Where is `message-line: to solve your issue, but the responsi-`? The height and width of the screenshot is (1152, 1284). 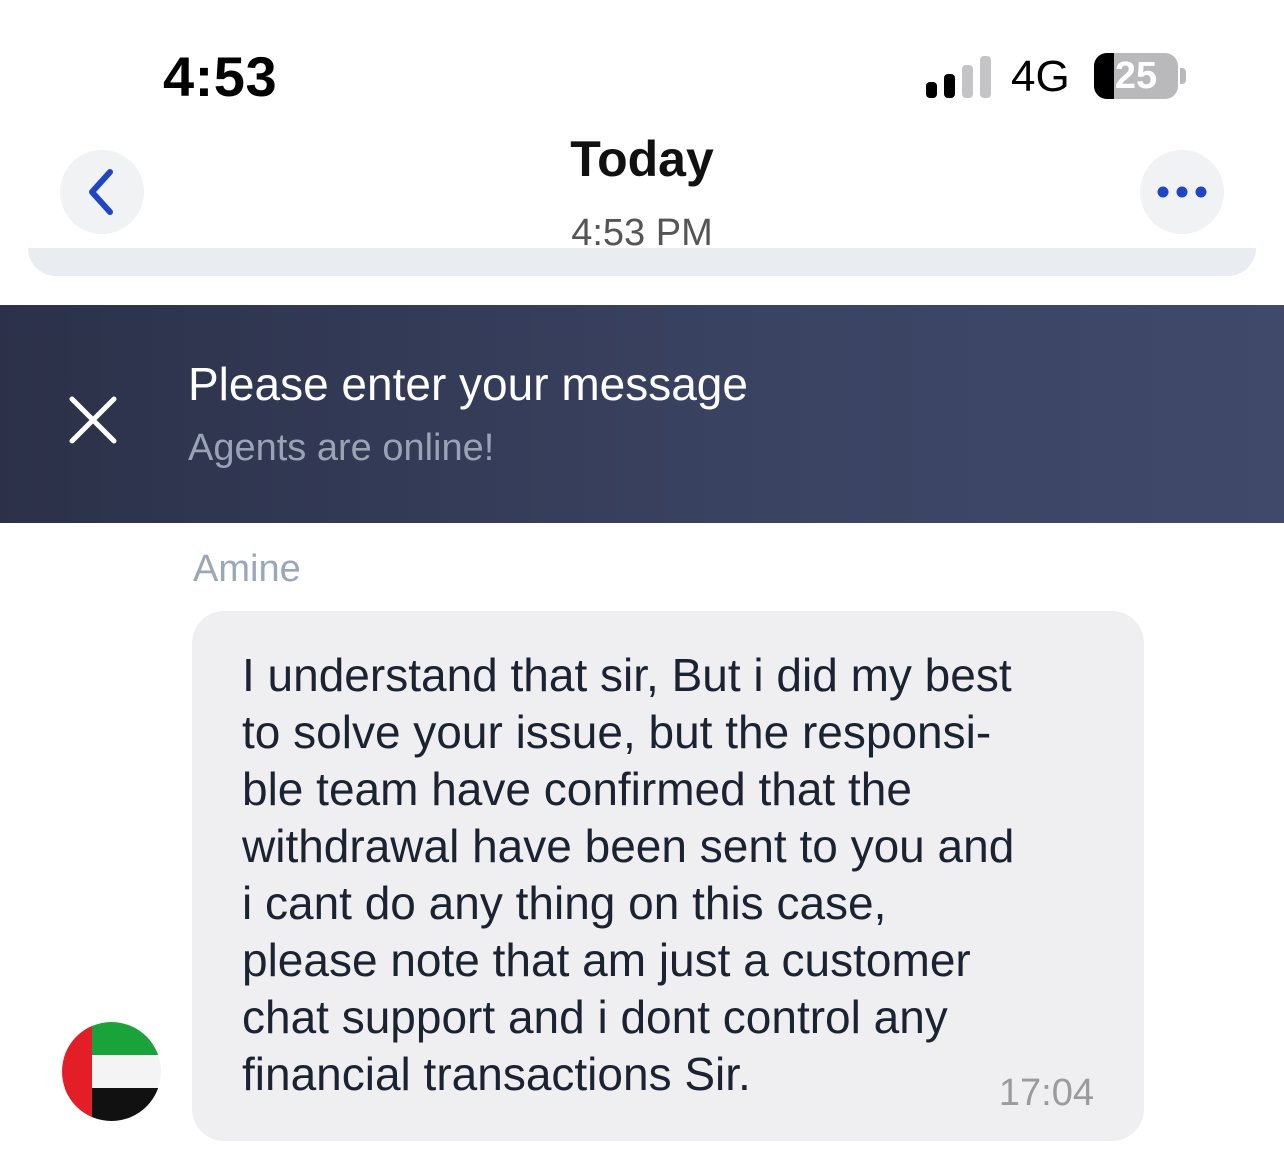
message-line: to solve your issue, but the responsi- is located at coordinates (617, 732).